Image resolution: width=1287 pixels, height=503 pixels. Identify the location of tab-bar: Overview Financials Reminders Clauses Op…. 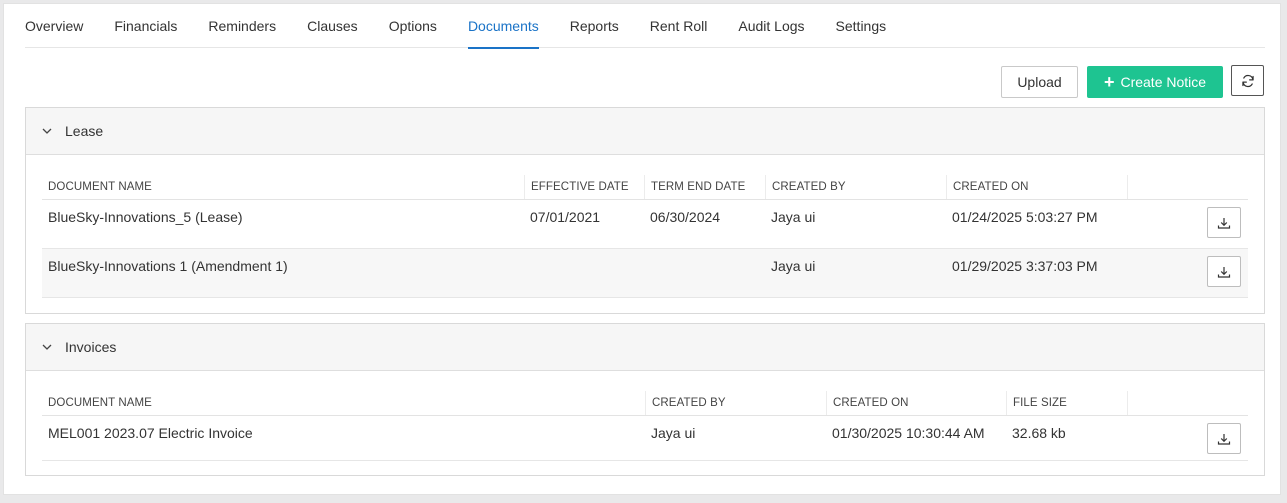
(645, 26).